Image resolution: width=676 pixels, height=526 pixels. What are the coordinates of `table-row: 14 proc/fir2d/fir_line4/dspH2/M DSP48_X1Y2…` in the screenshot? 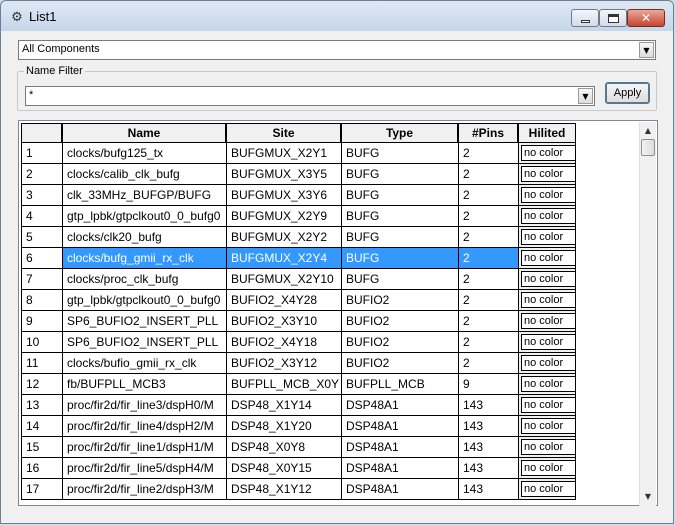 It's located at (299, 426).